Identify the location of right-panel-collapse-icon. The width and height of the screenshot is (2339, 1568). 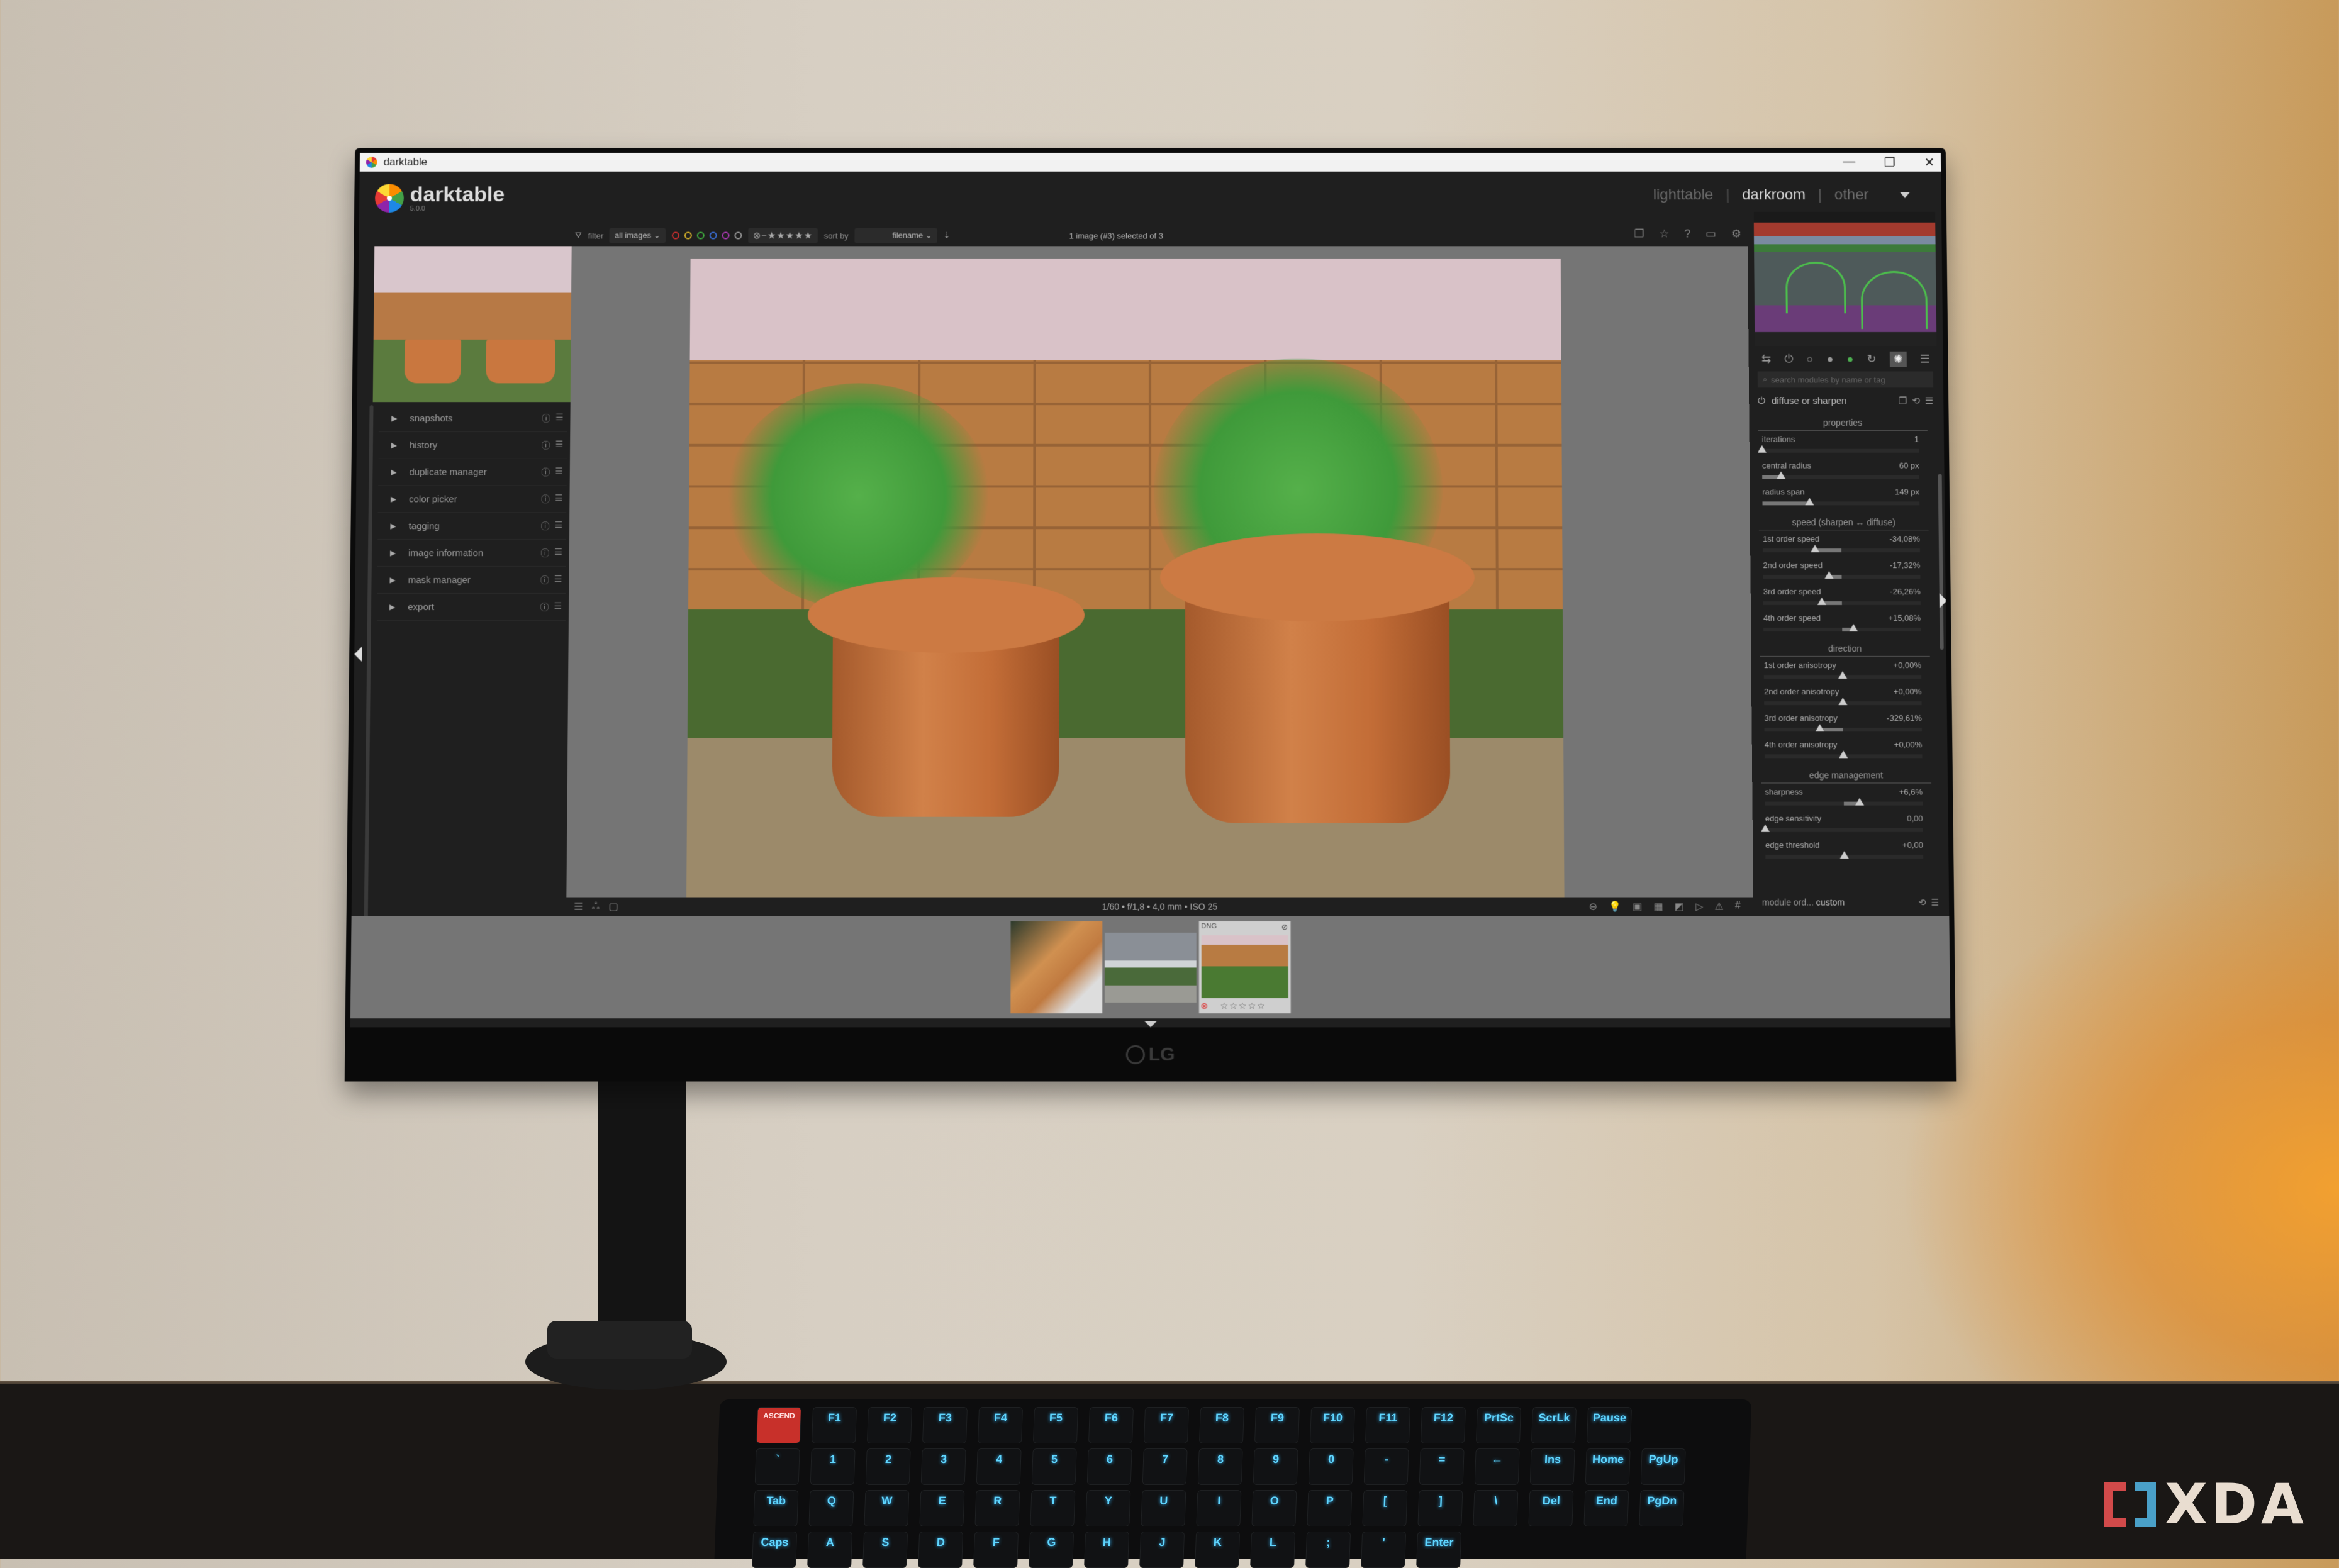
(1943, 600).